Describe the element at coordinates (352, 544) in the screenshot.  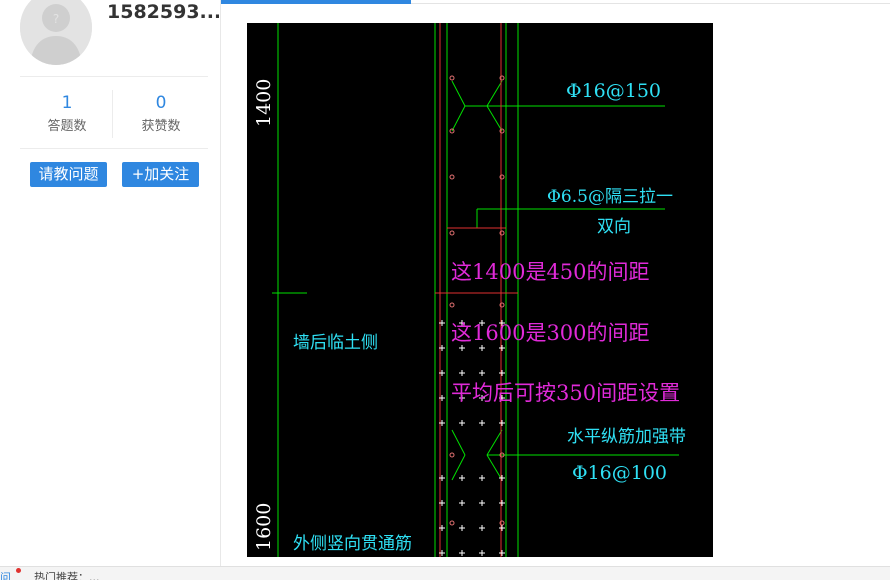
I see `outer-rebar-callout: 外侧竖向贯通筋` at that location.